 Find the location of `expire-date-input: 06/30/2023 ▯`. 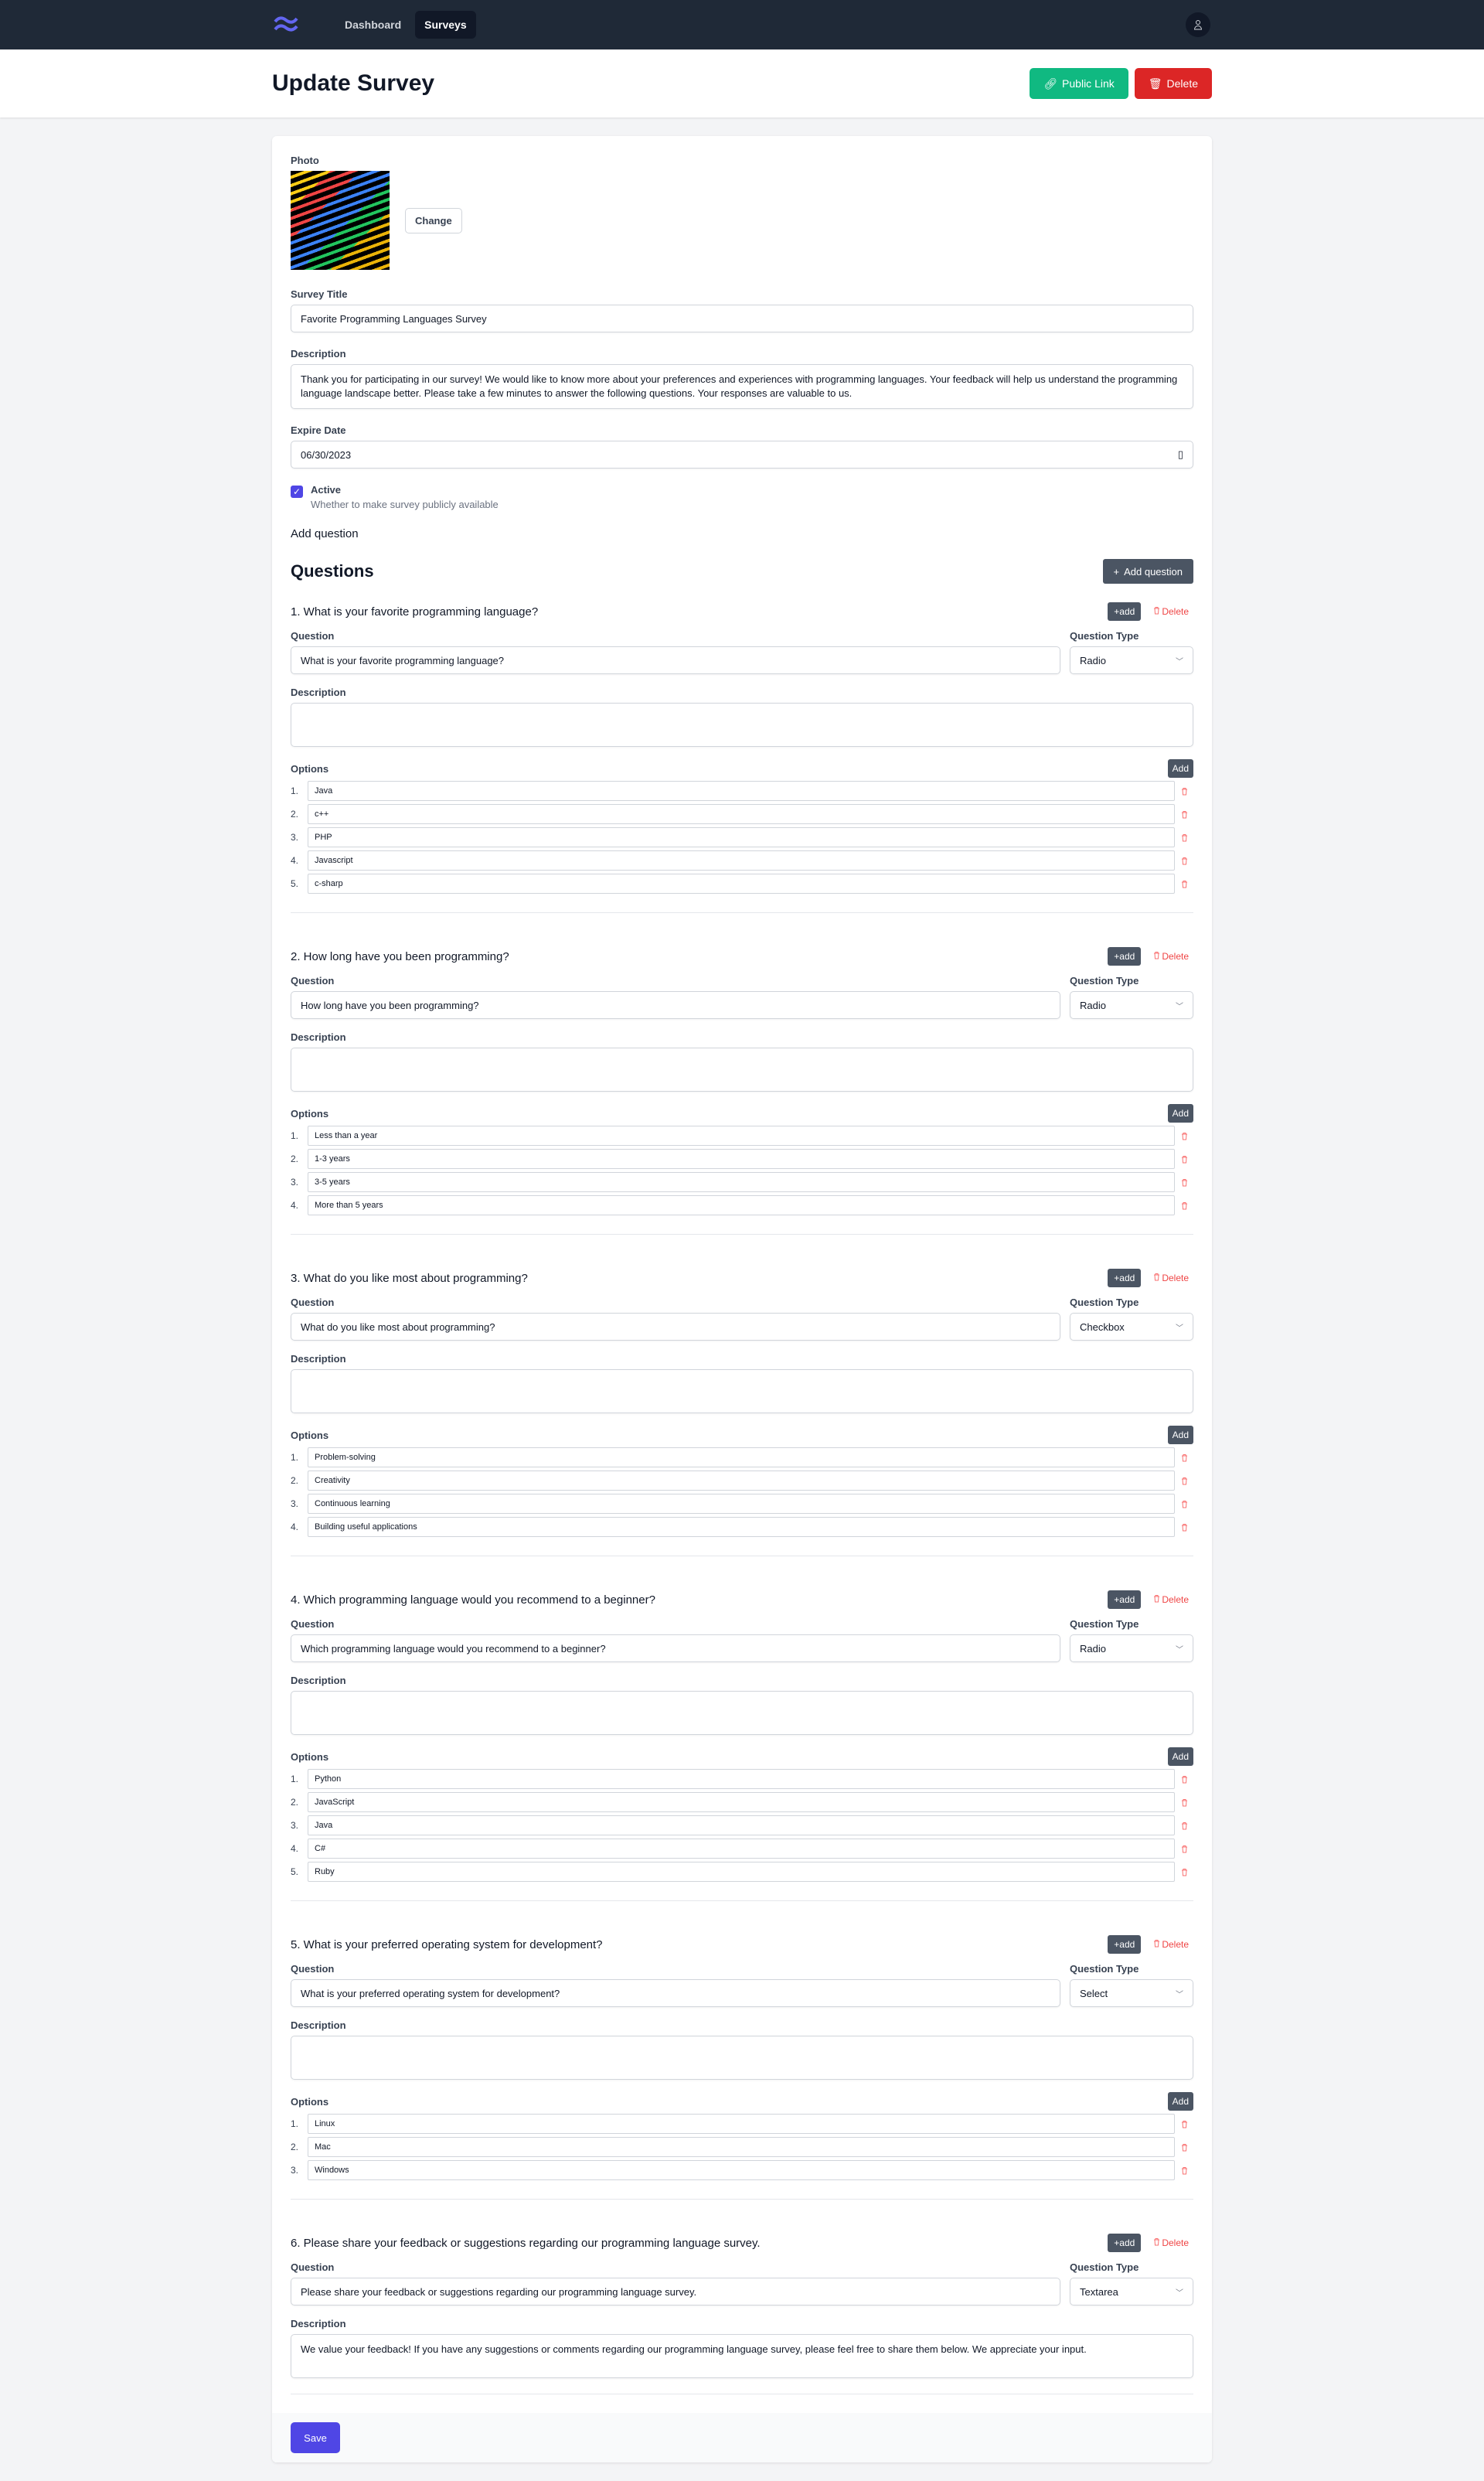

expire-date-input: 06/30/2023 ▯ is located at coordinates (742, 455).